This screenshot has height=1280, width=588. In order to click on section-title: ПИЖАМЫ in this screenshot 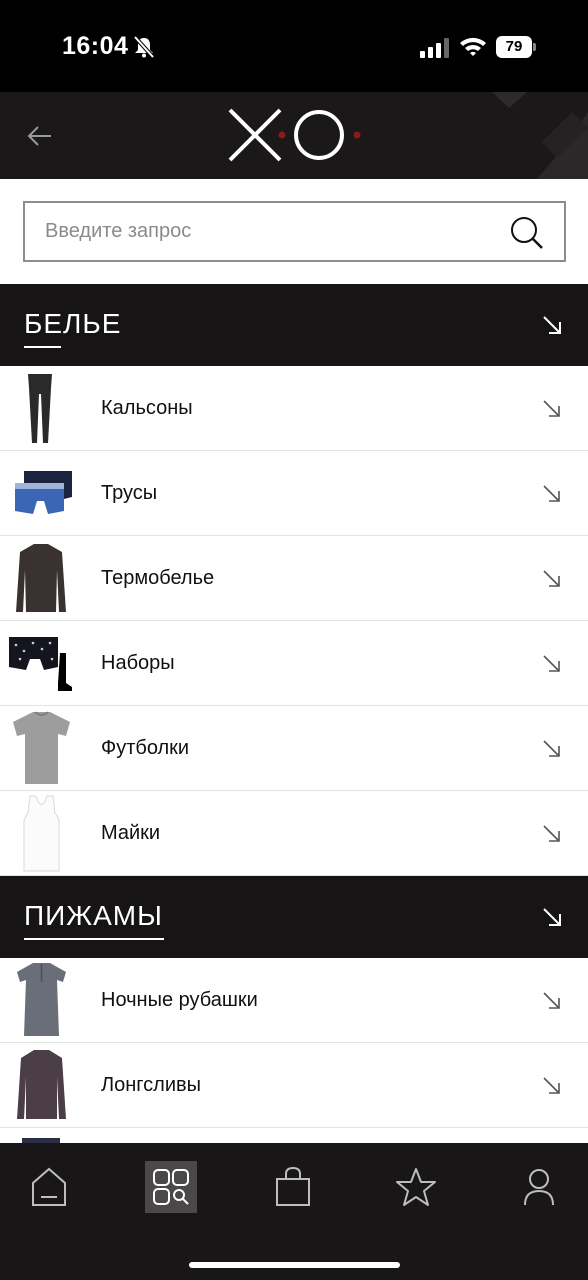, I will do `click(93, 915)`.